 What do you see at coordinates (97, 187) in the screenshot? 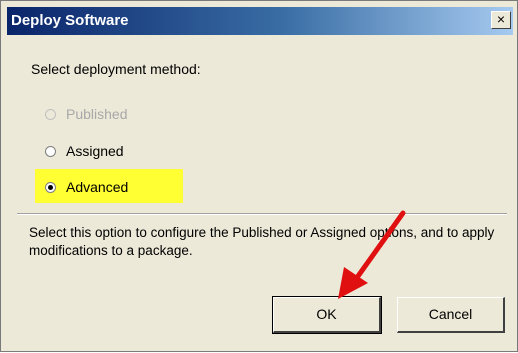
I see `radio-label-advanced: Advanced` at bounding box center [97, 187].